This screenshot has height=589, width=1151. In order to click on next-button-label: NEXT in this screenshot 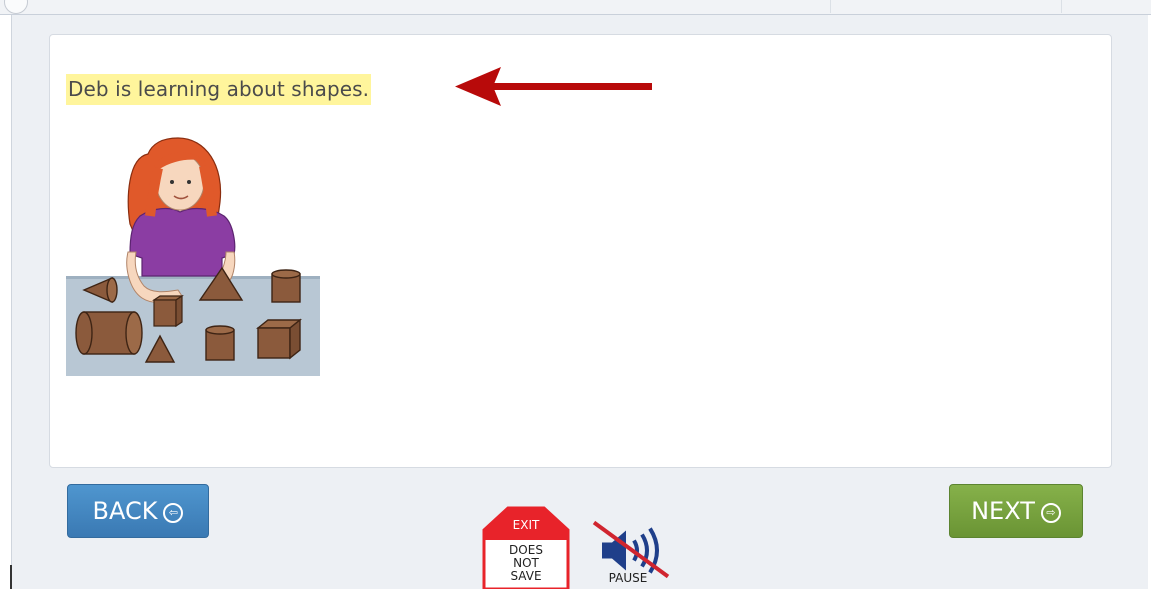, I will do `click(1003, 511)`.